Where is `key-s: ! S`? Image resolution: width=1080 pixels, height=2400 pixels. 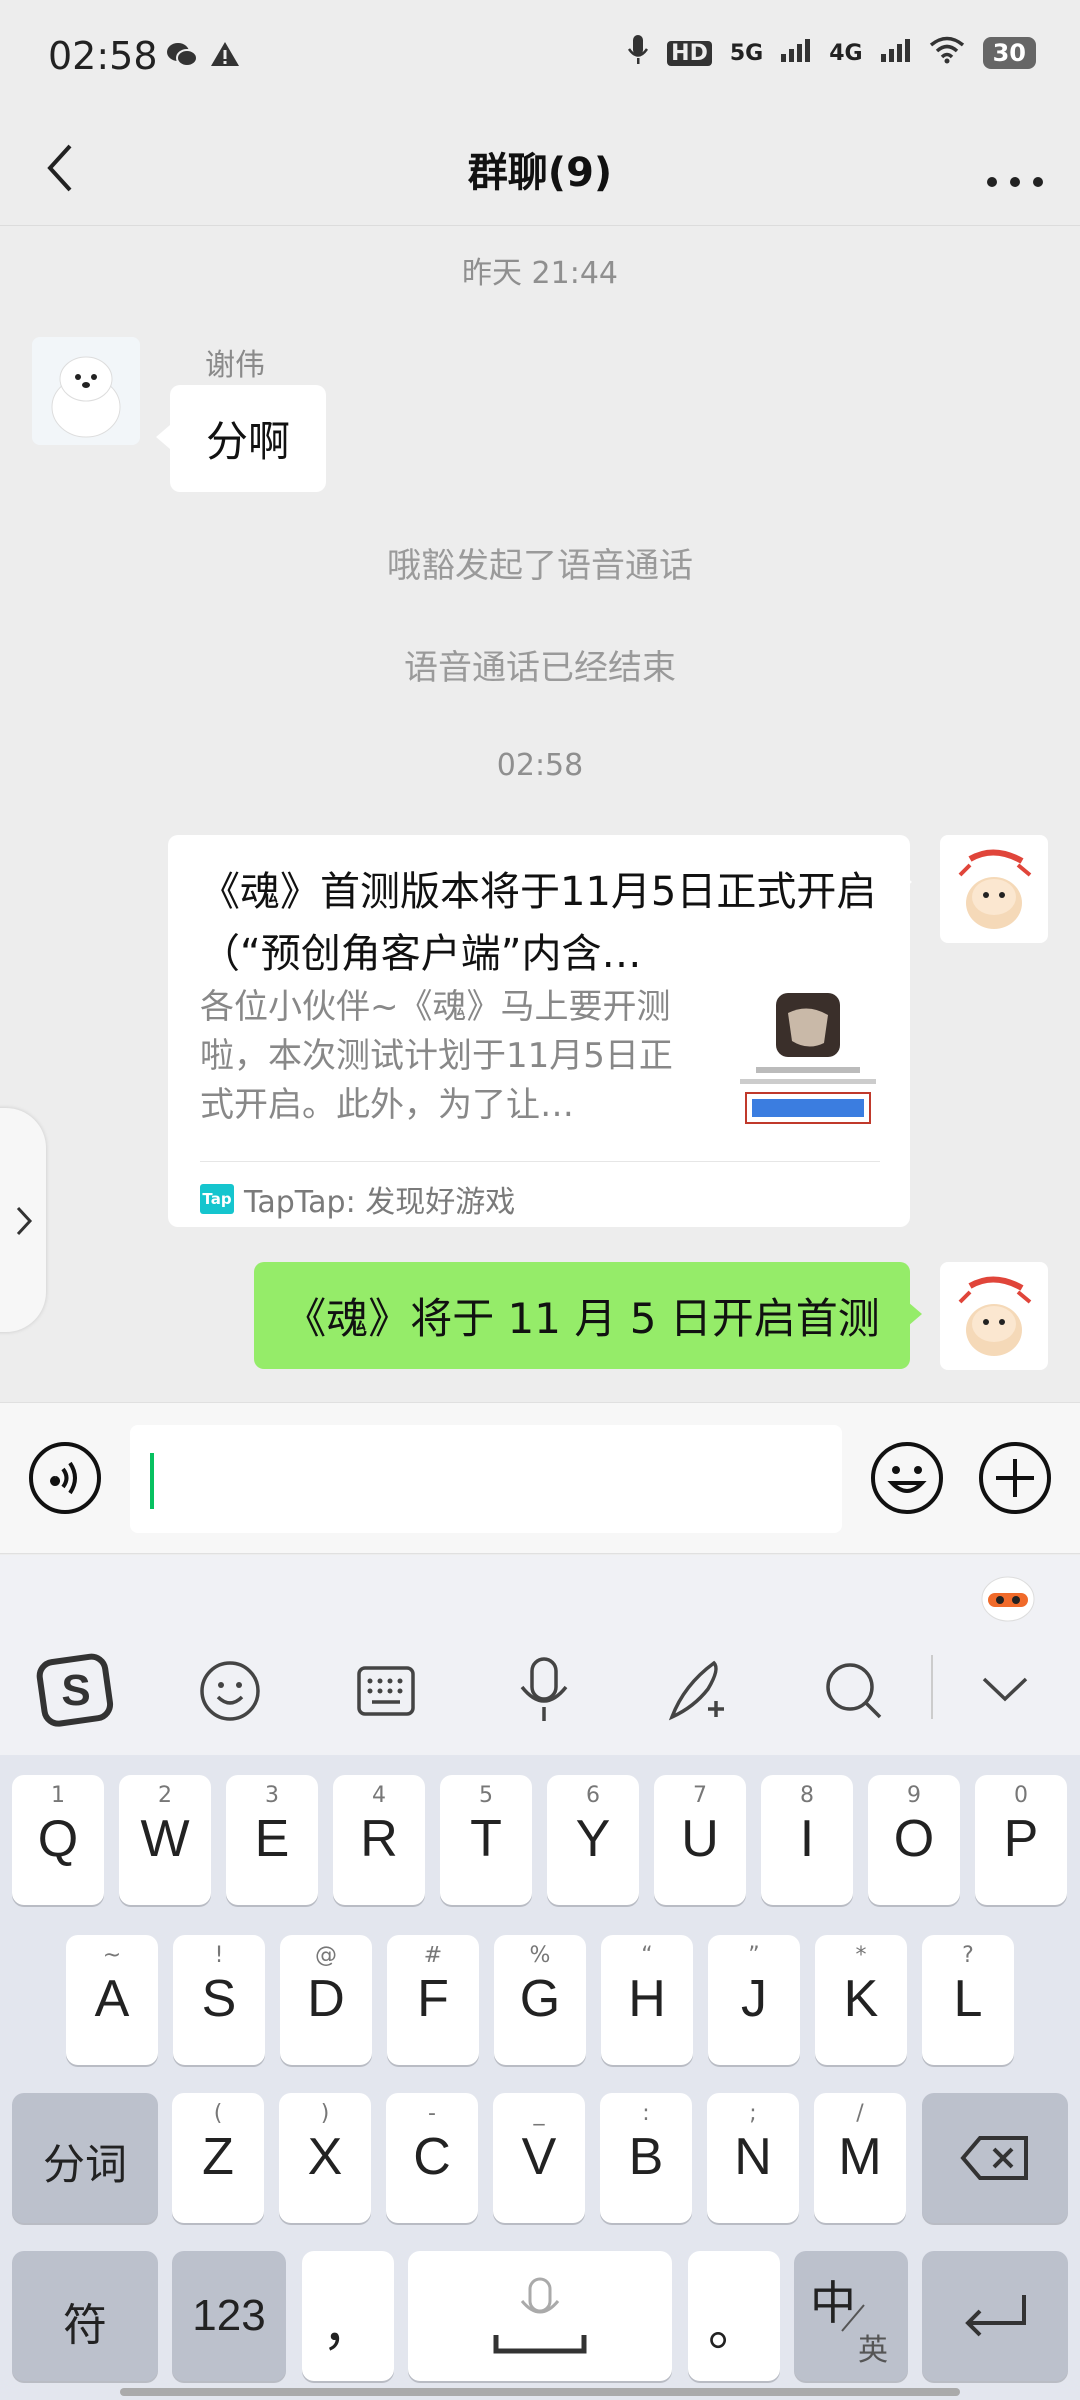
key-s: ! S is located at coordinates (219, 2000).